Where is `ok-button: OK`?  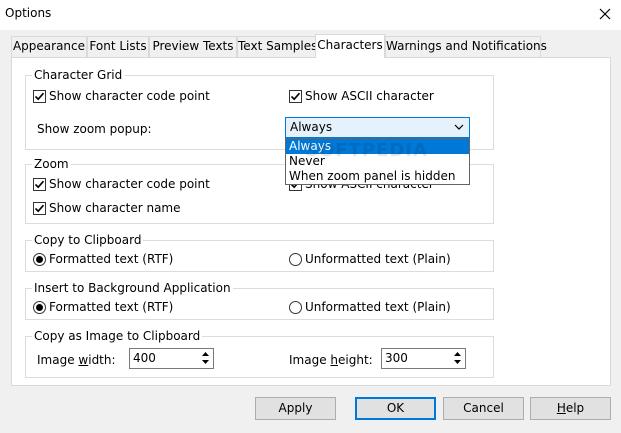 ok-button: OK is located at coordinates (395, 408).